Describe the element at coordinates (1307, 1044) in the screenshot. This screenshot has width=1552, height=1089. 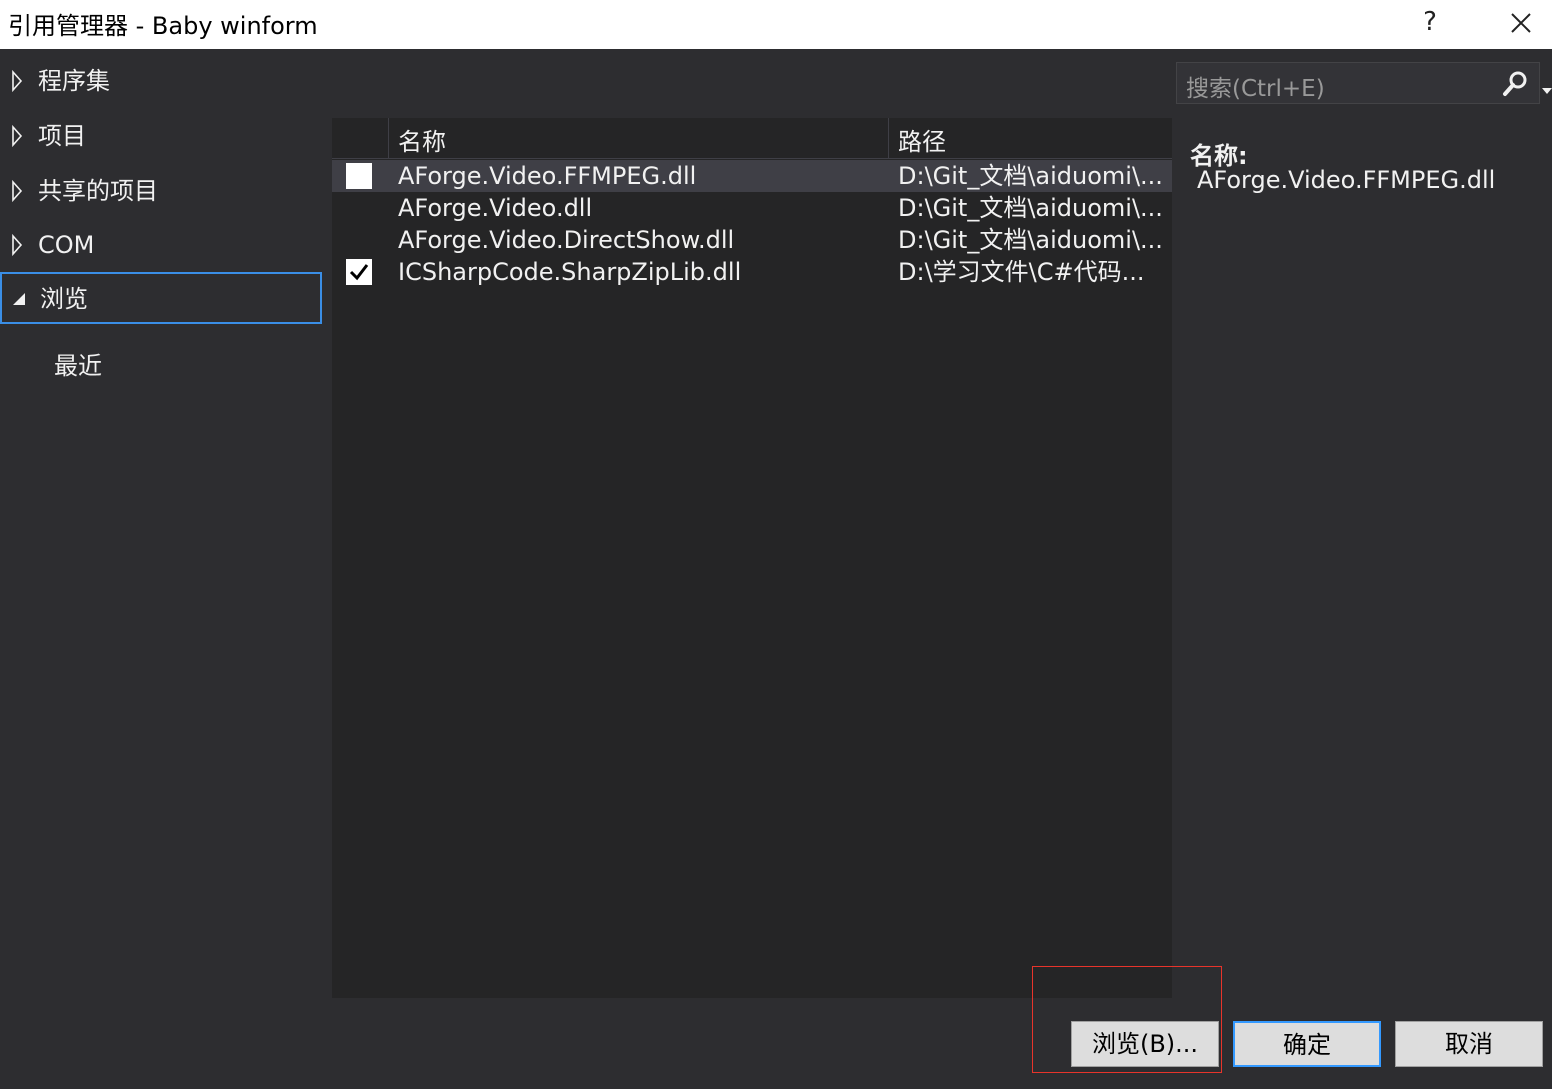
I see `ok-button: 确定` at that location.